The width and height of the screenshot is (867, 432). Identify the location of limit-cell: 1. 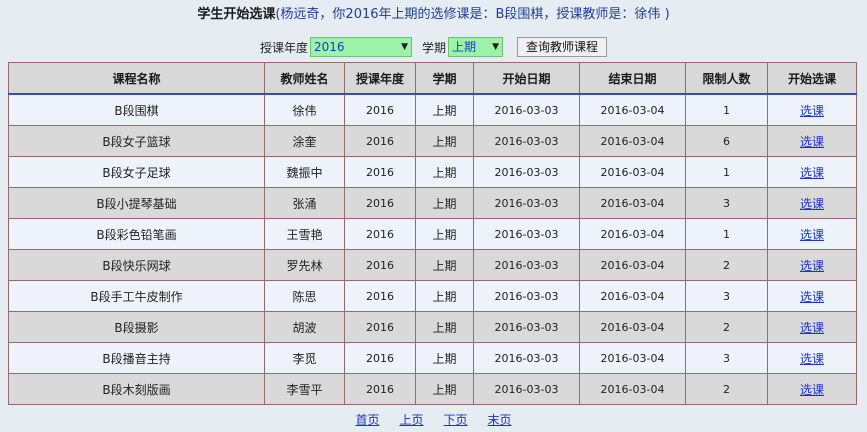
(726, 109).